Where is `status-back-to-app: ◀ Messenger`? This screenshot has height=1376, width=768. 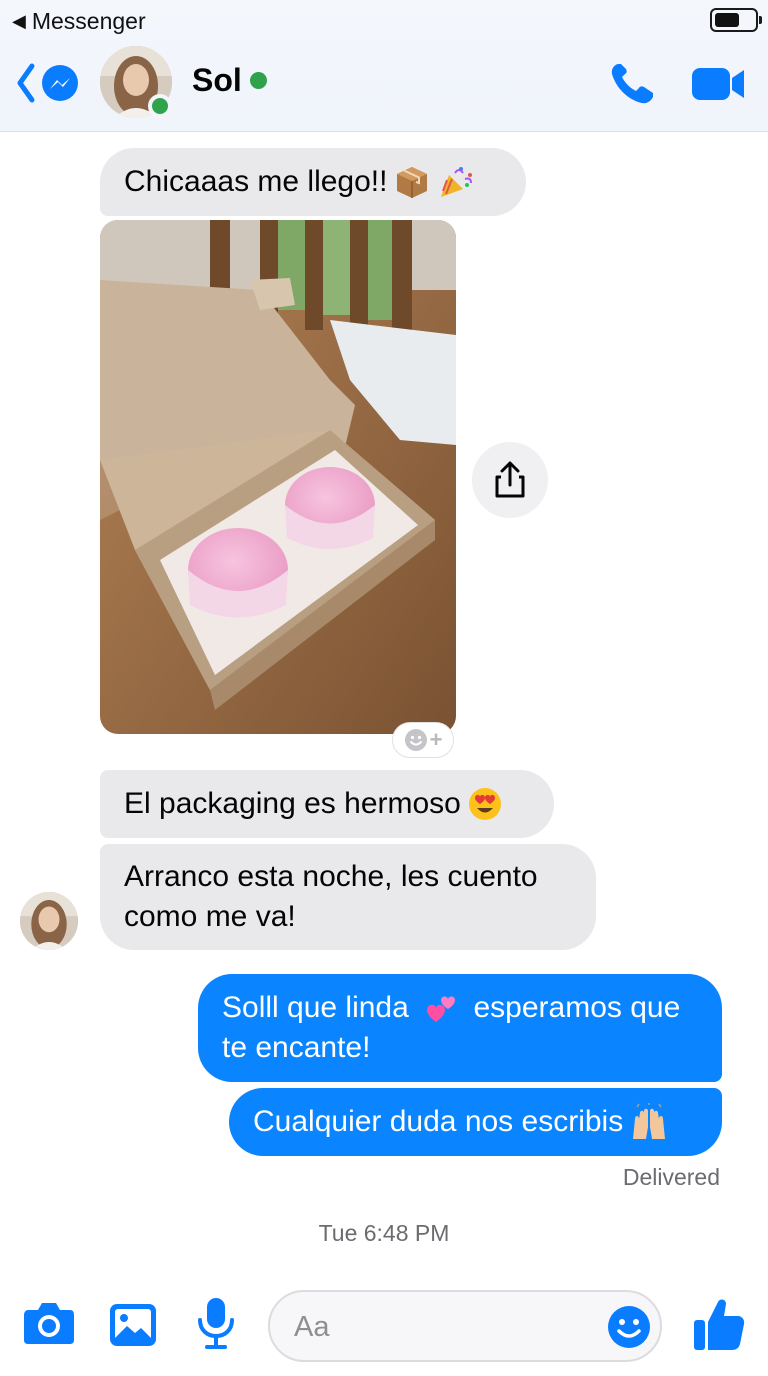 status-back-to-app: ◀ Messenger is located at coordinates (79, 21).